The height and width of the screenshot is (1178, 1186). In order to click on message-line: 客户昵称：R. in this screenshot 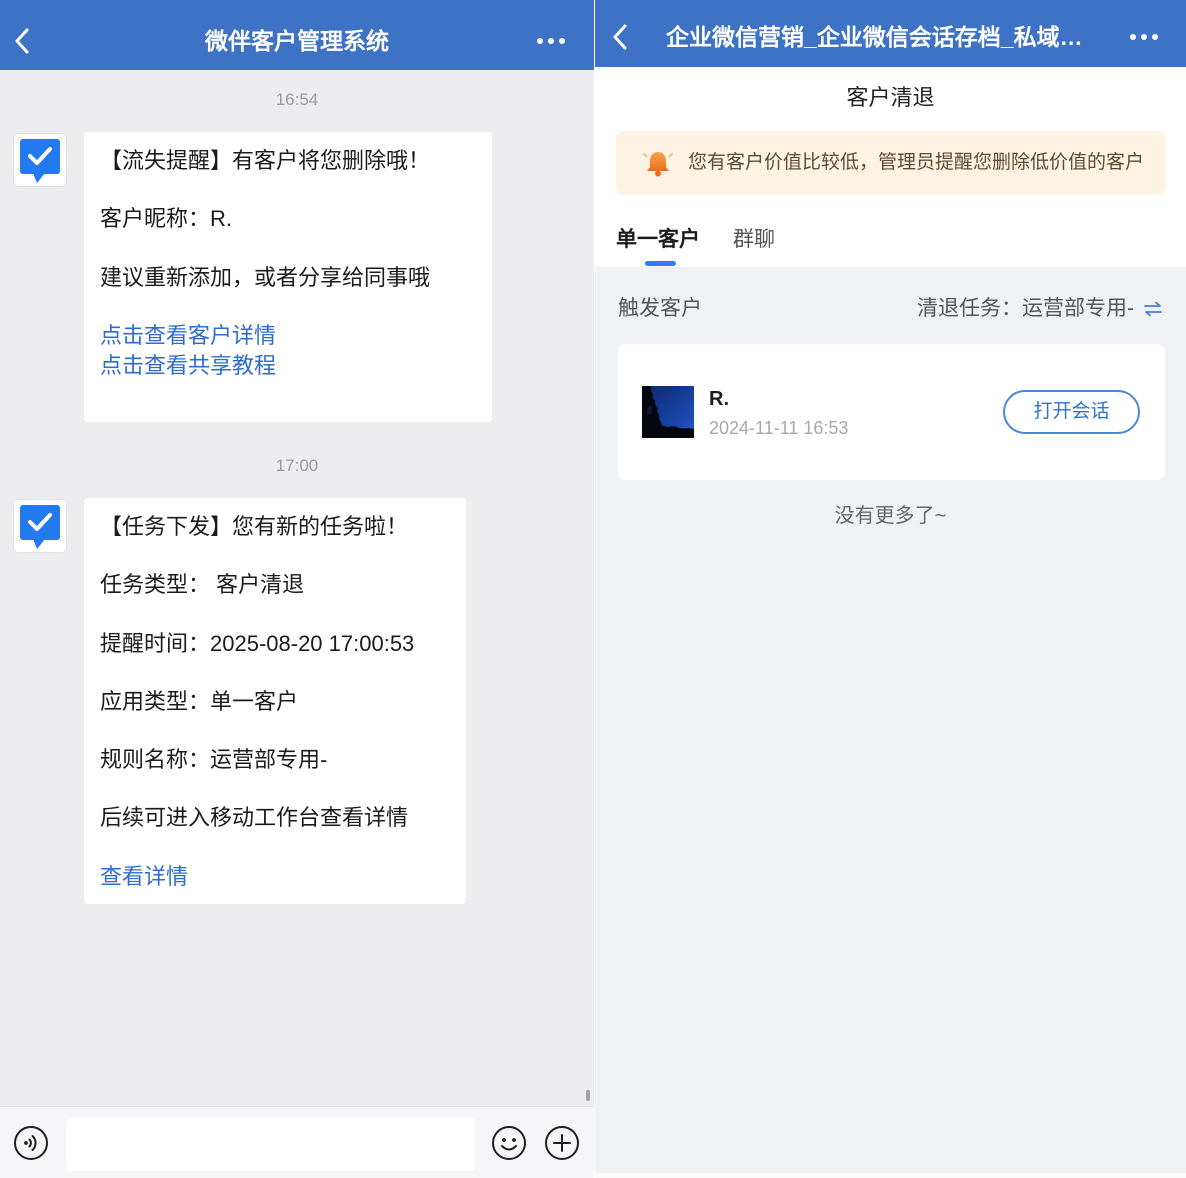, I will do `click(166, 219)`.